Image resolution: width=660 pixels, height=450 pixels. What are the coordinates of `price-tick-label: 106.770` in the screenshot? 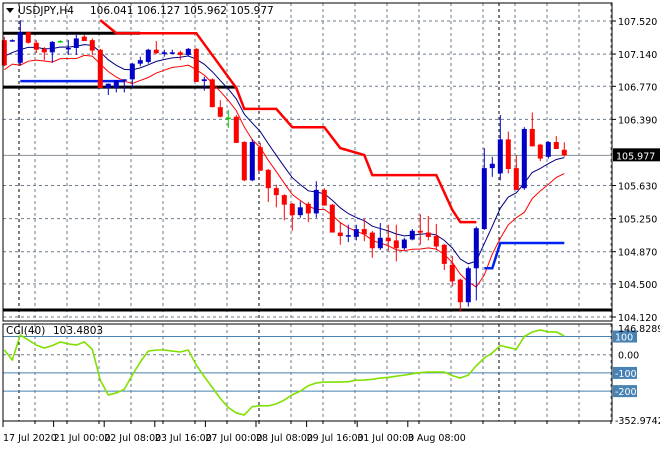 It's located at (637, 87).